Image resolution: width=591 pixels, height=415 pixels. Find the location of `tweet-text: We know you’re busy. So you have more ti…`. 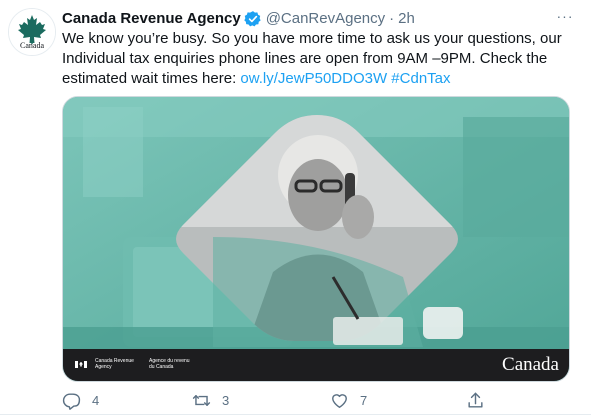

tweet-text: We know you’re busy. So you have more ti… is located at coordinates (319, 59).